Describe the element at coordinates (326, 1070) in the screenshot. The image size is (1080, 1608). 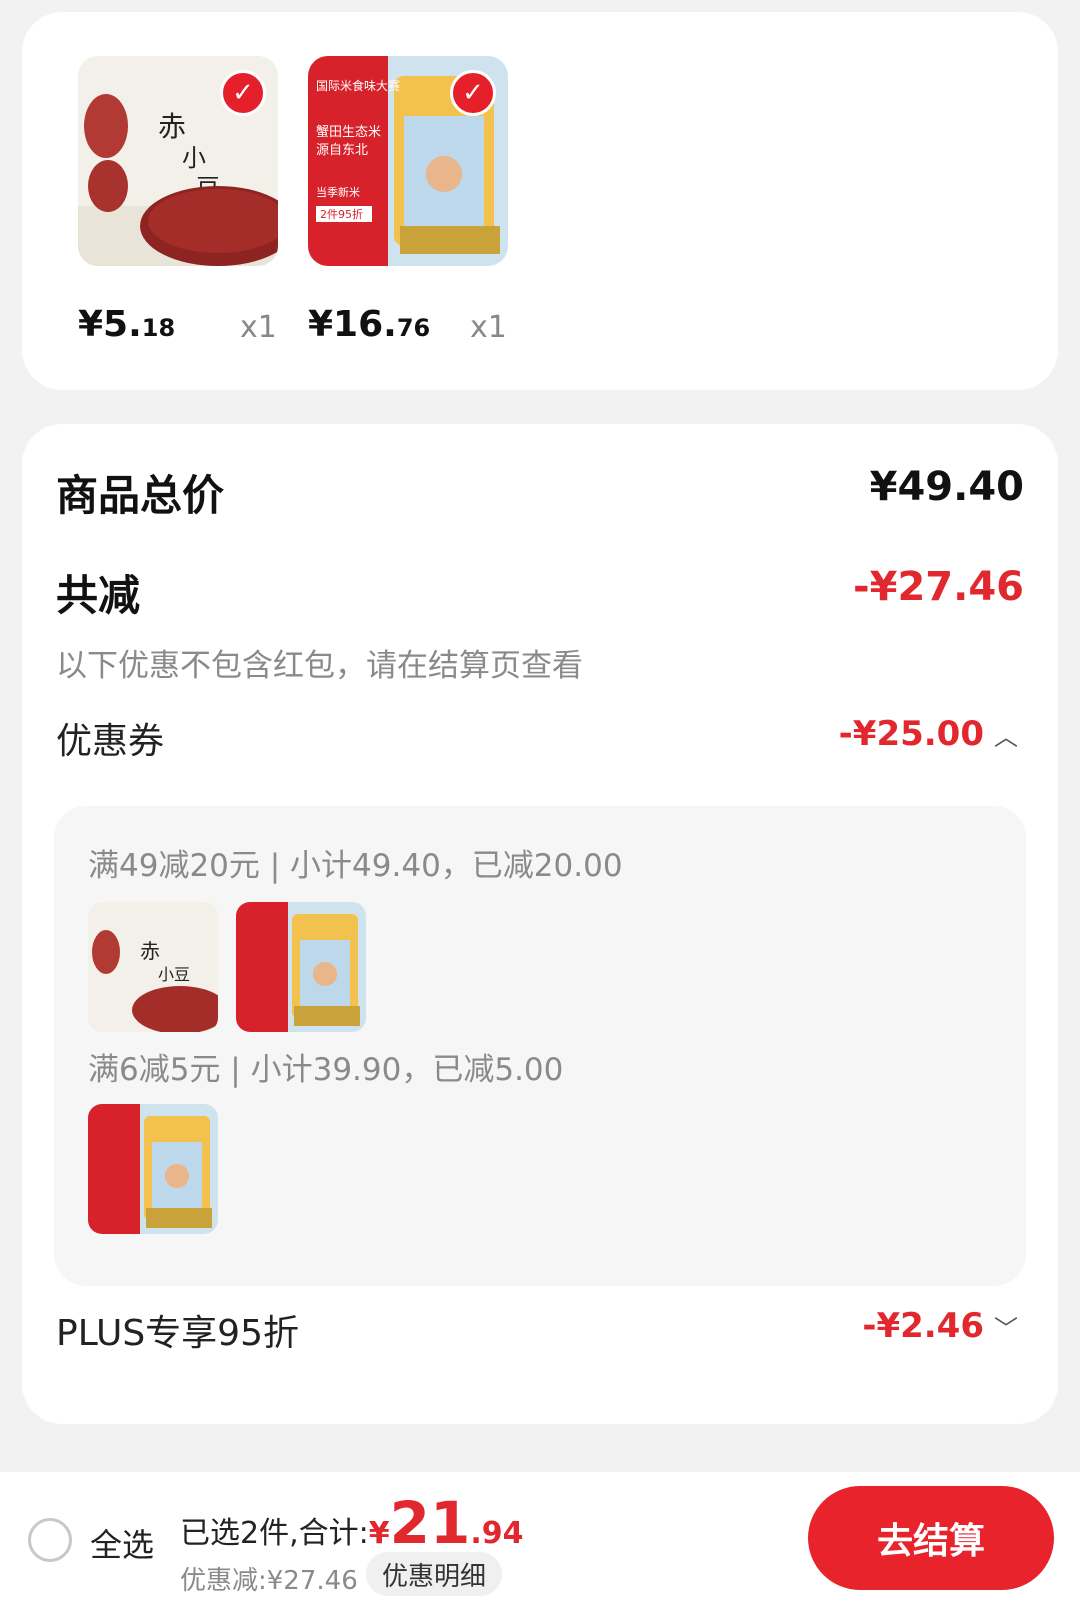
I see `coupon-rule: 满6减5元 | 小计39.90，已减5.00` at that location.